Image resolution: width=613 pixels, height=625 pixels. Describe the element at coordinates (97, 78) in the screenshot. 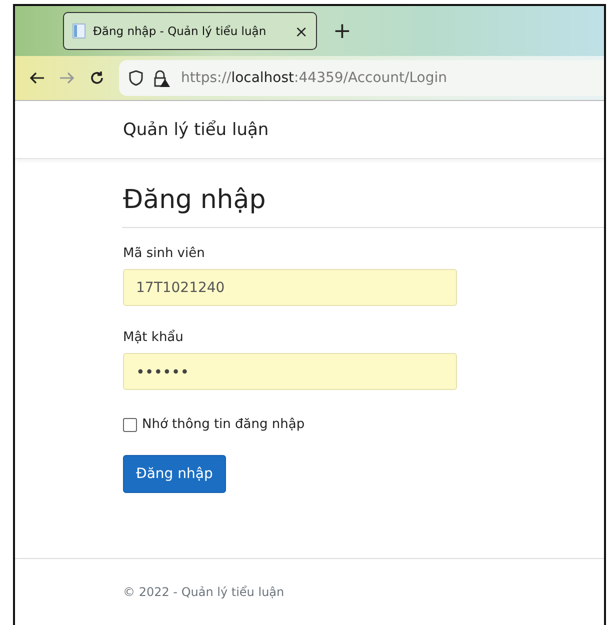

I see `reload-icon` at that location.